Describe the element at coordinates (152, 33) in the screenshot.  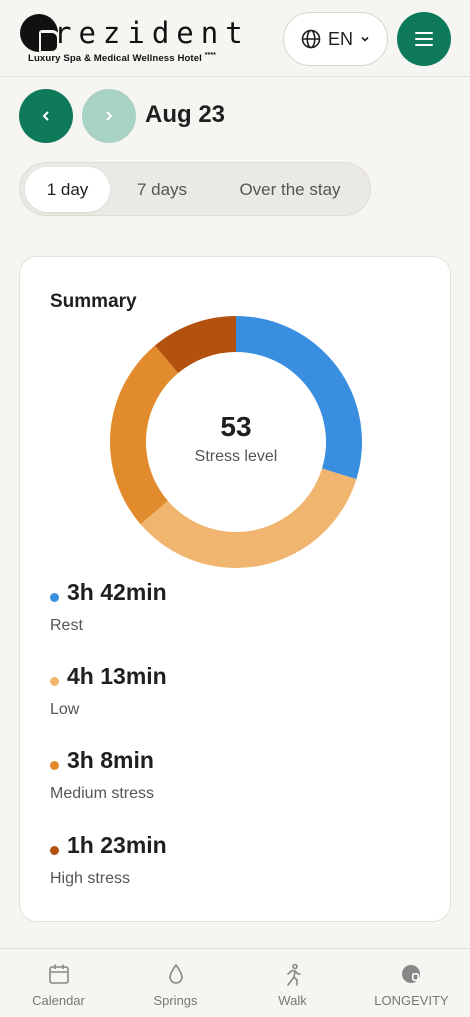
I see `logo-wordmark: rezident` at that location.